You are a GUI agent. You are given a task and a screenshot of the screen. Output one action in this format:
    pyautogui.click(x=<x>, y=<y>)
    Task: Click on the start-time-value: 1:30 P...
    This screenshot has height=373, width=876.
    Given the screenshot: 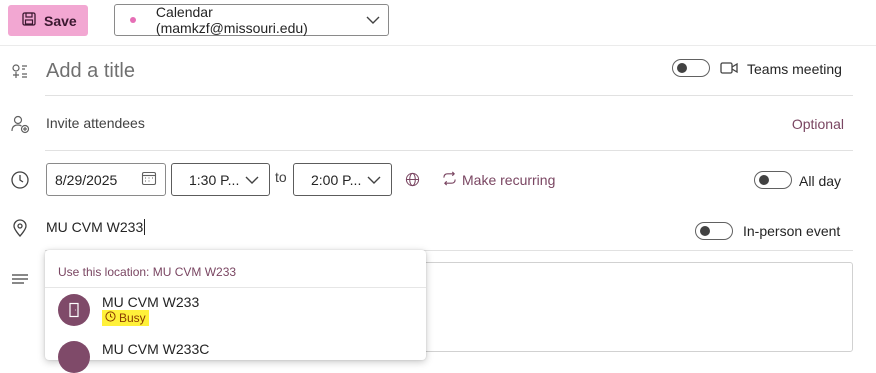 What is the action you would take?
    pyautogui.click(x=214, y=179)
    